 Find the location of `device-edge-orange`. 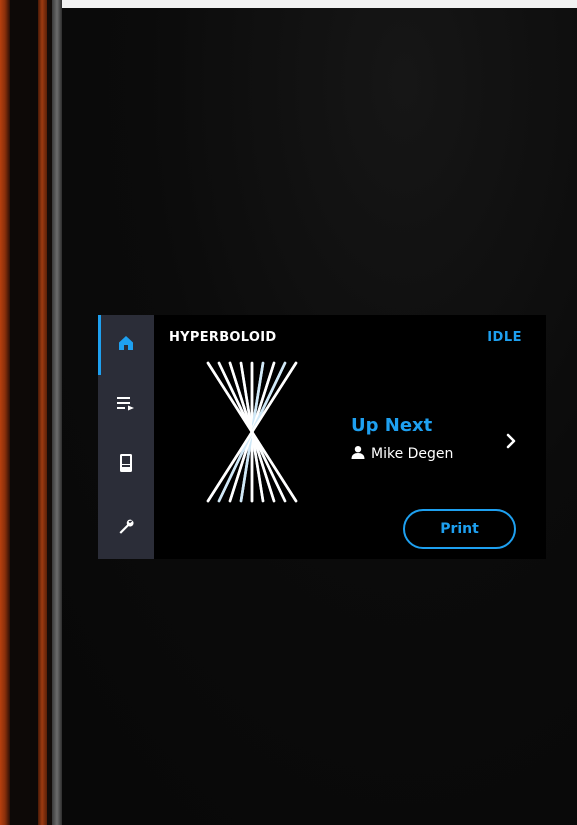

device-edge-orange is located at coordinates (5, 412).